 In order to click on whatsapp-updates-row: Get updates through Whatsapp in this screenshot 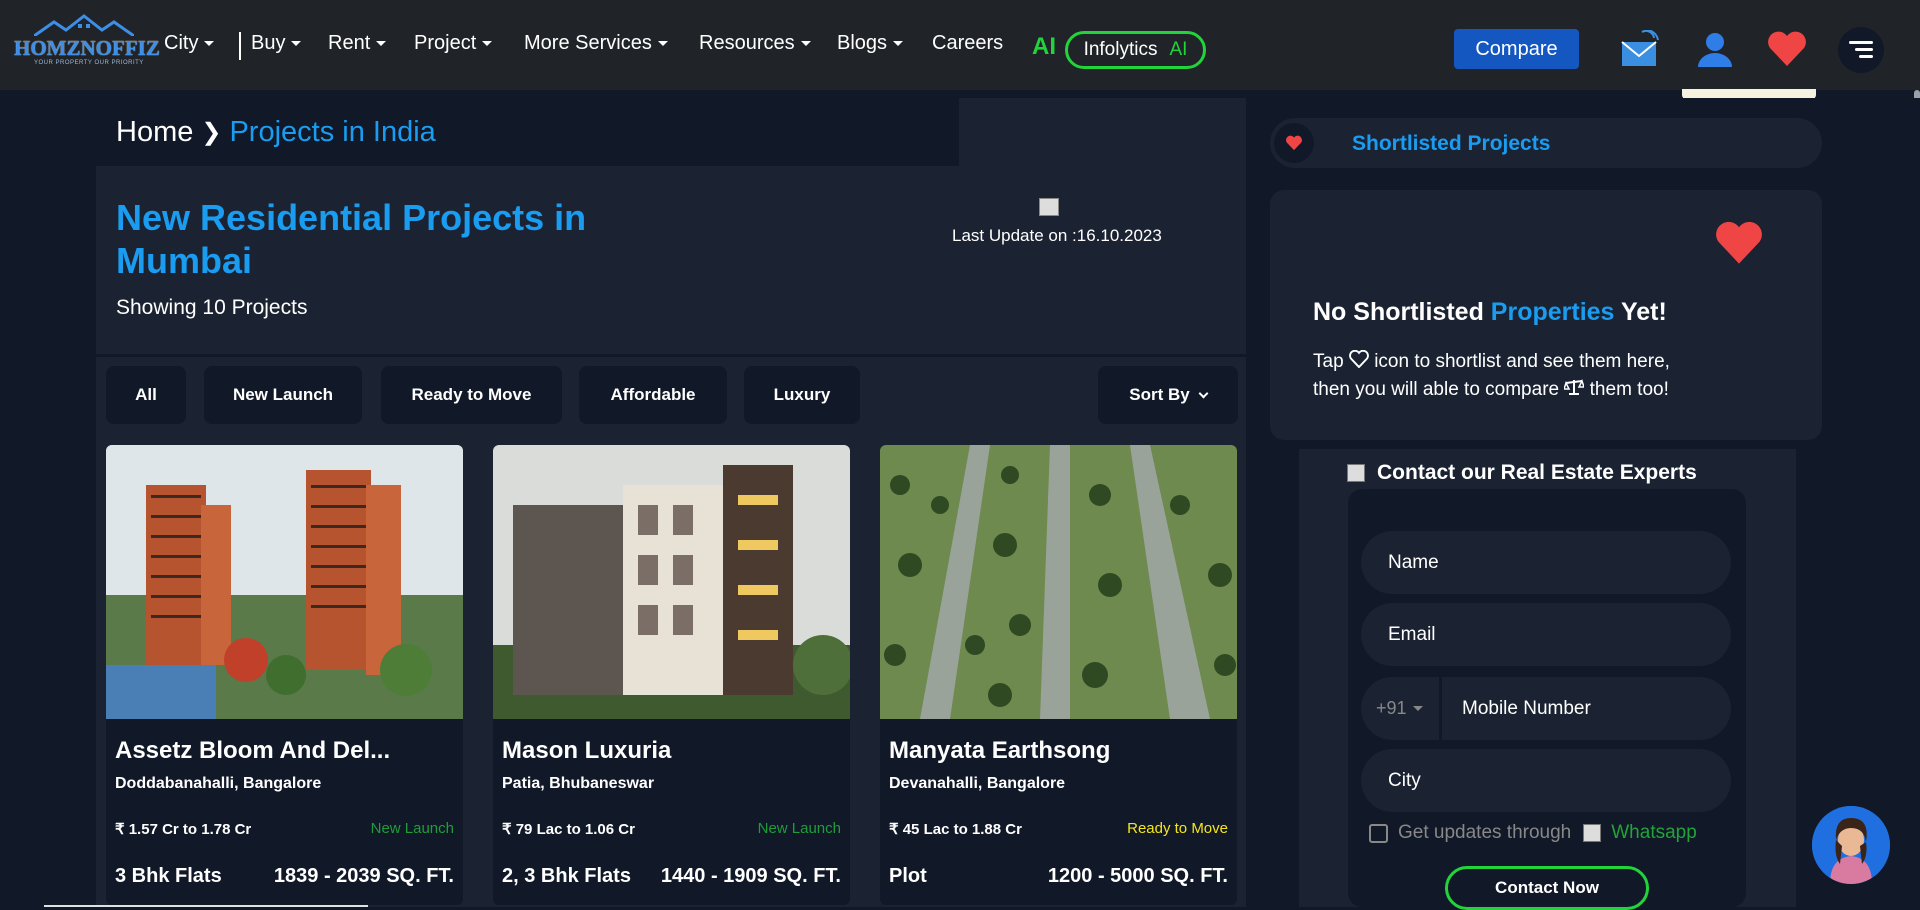, I will do `click(1533, 833)`.